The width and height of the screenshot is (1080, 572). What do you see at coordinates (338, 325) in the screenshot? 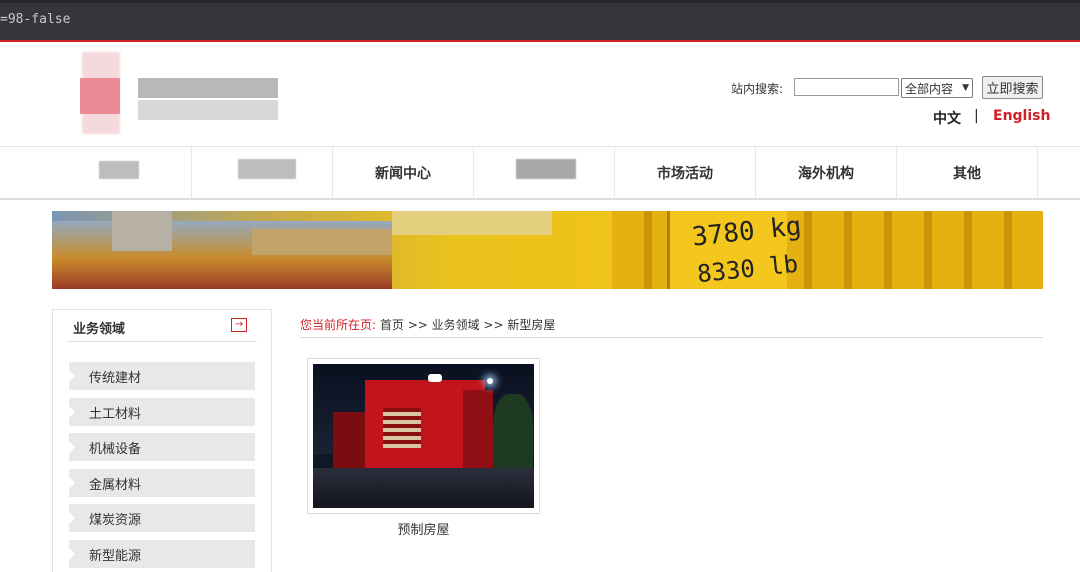
I see `breadcrumb-lead: 您当前所在页:` at bounding box center [338, 325].